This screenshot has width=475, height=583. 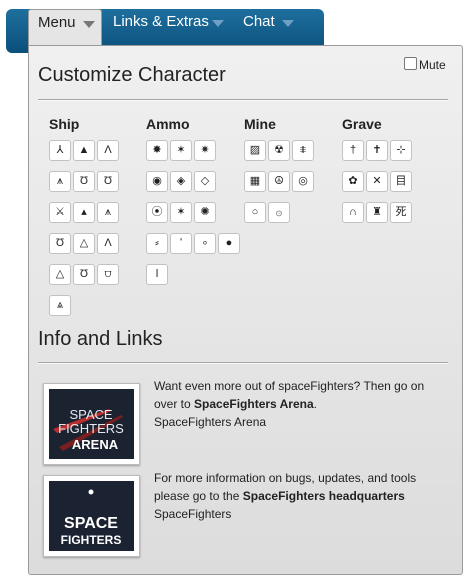 I want to click on info-item-link: SpaceFighters Arena, so click(x=254, y=404).